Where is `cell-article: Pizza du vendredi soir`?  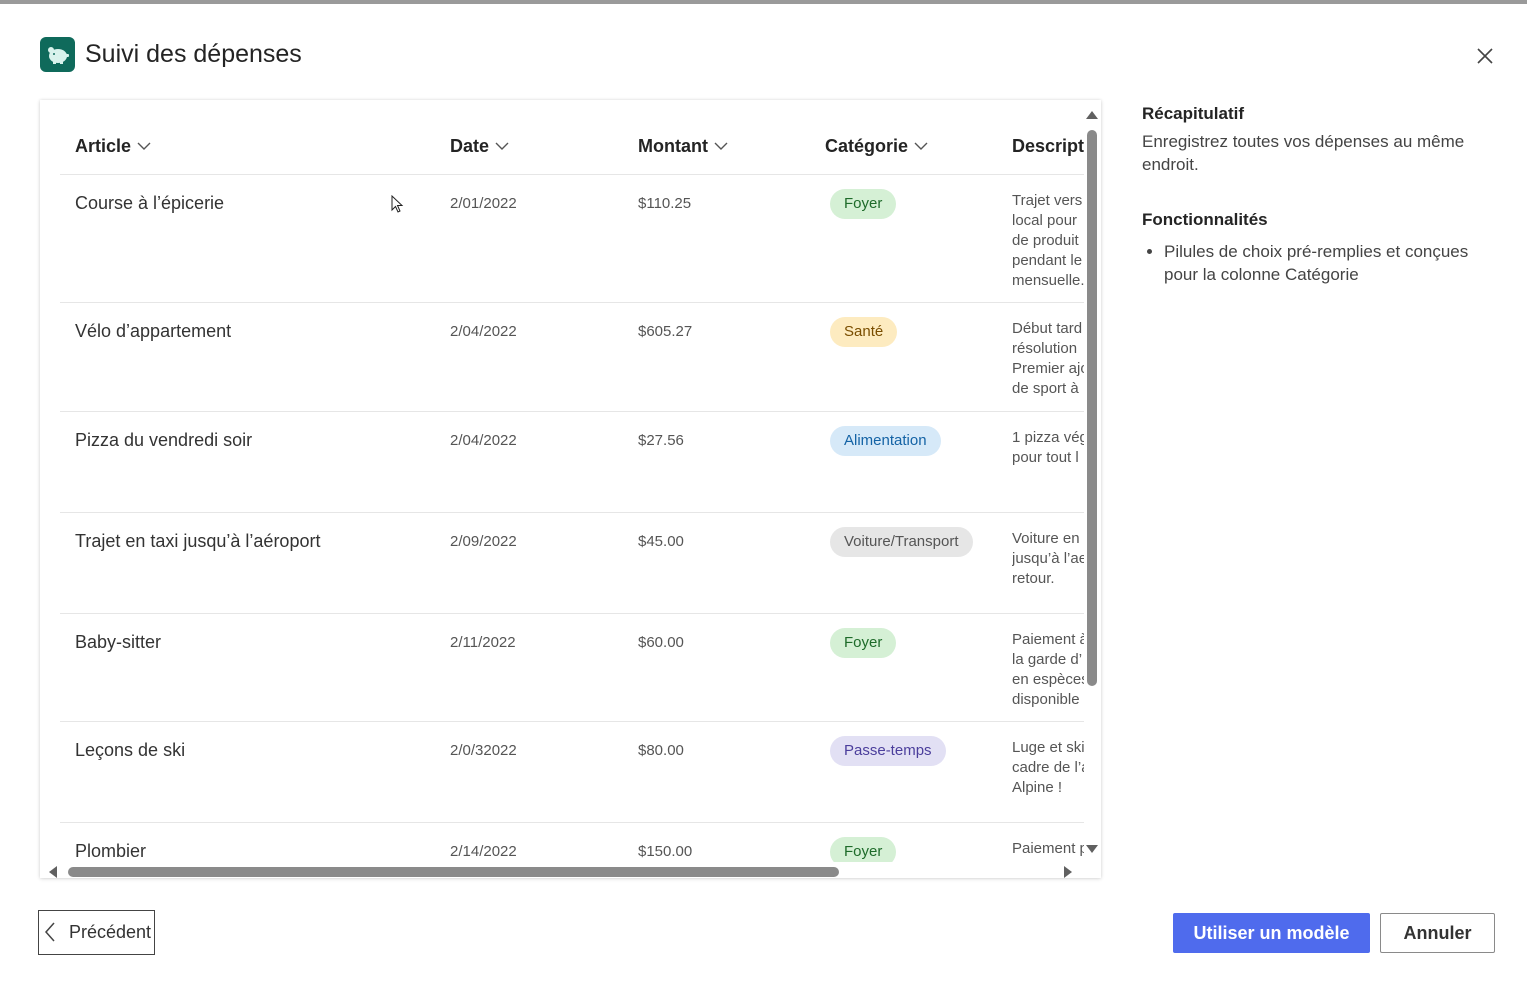 cell-article: Pizza du vendredi soir is located at coordinates (164, 440).